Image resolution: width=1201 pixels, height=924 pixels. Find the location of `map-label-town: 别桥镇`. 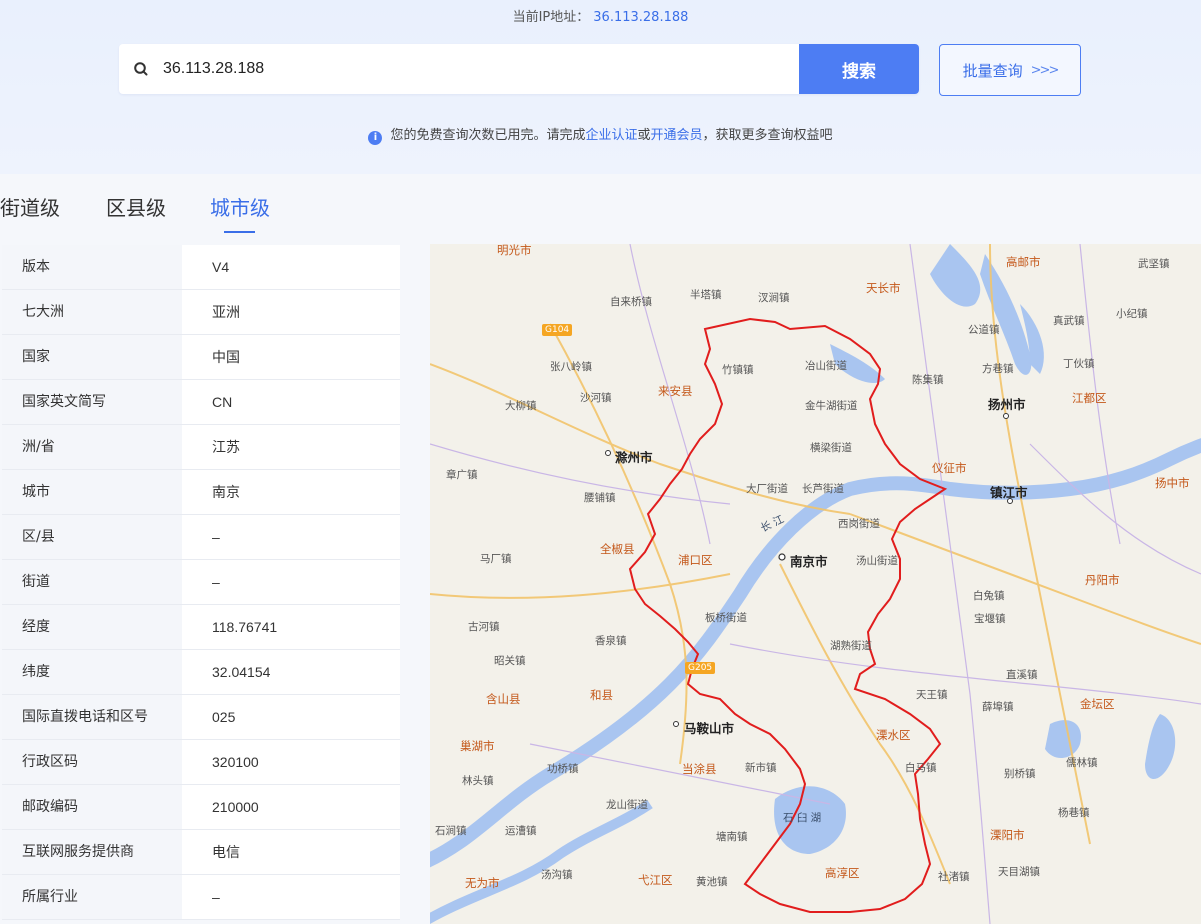

map-label-town: 别桥镇 is located at coordinates (1020, 774).